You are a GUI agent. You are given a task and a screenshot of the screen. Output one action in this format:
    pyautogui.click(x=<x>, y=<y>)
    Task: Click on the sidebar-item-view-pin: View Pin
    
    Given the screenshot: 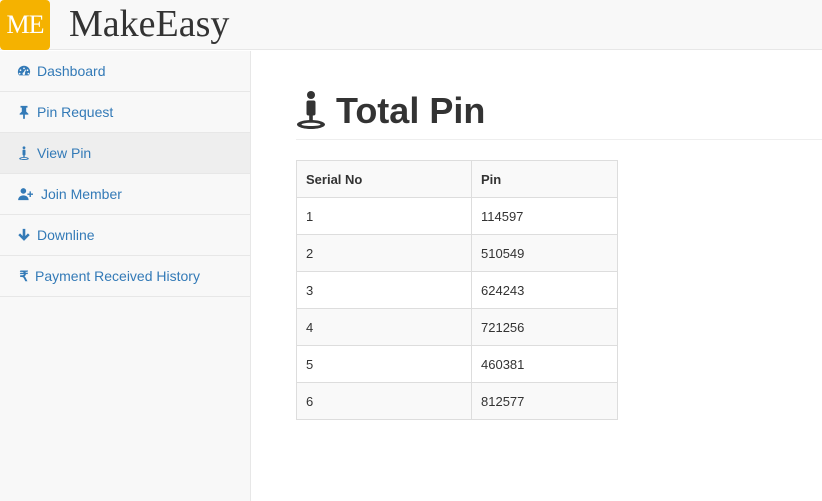 What is the action you would take?
    pyautogui.click(x=125, y=153)
    